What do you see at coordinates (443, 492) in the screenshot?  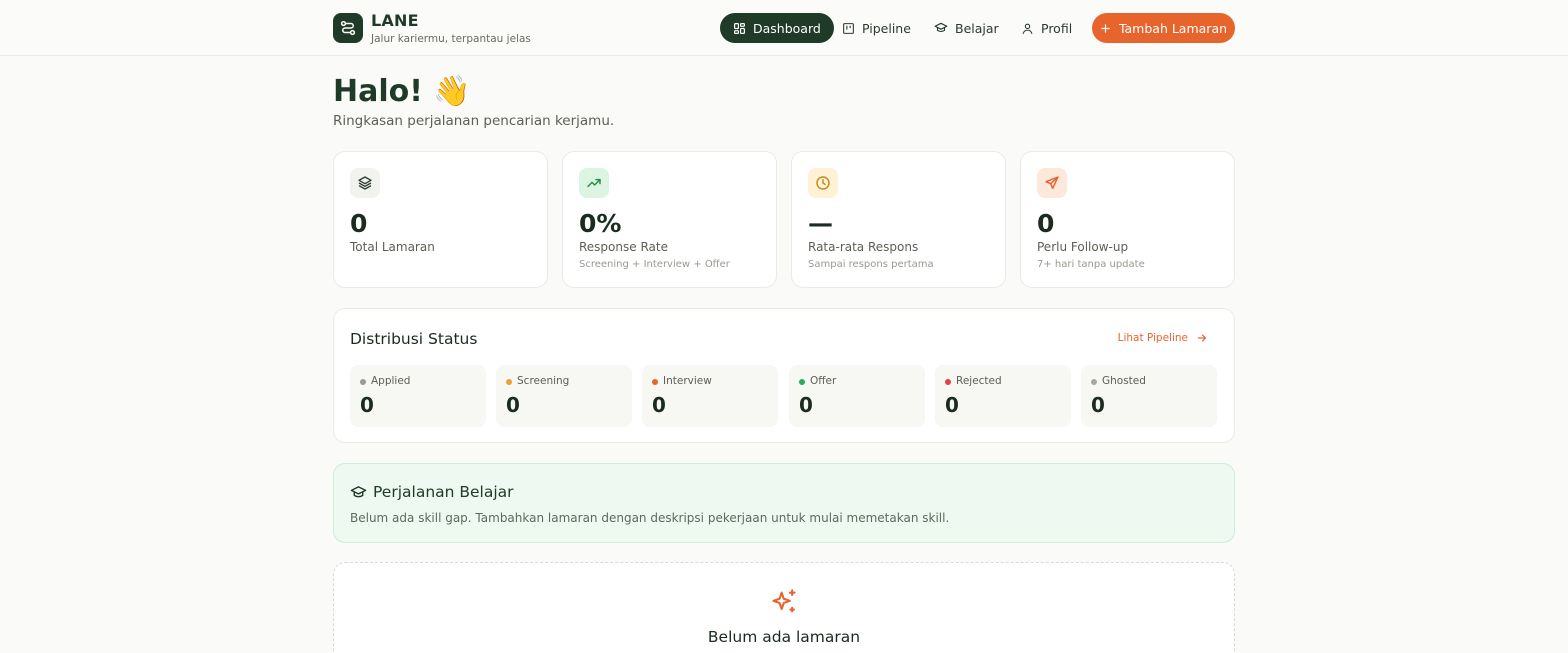 I see `learning-title: Perjalanan Belajar` at bounding box center [443, 492].